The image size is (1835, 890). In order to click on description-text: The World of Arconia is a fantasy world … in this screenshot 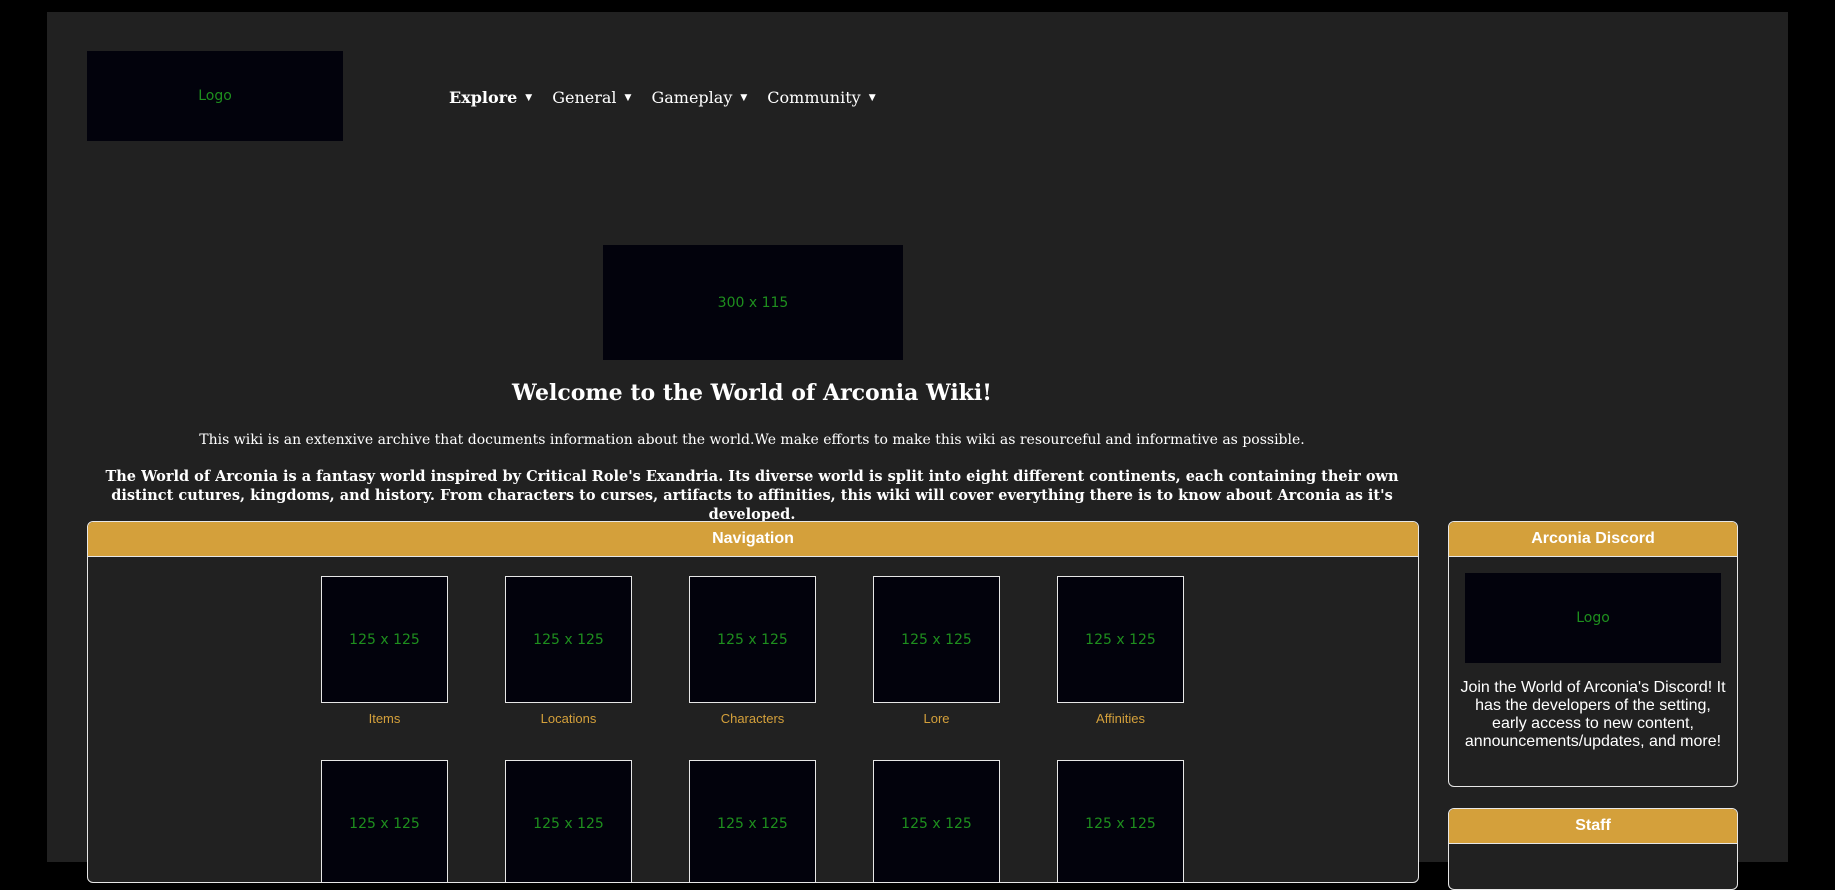, I will do `click(752, 495)`.